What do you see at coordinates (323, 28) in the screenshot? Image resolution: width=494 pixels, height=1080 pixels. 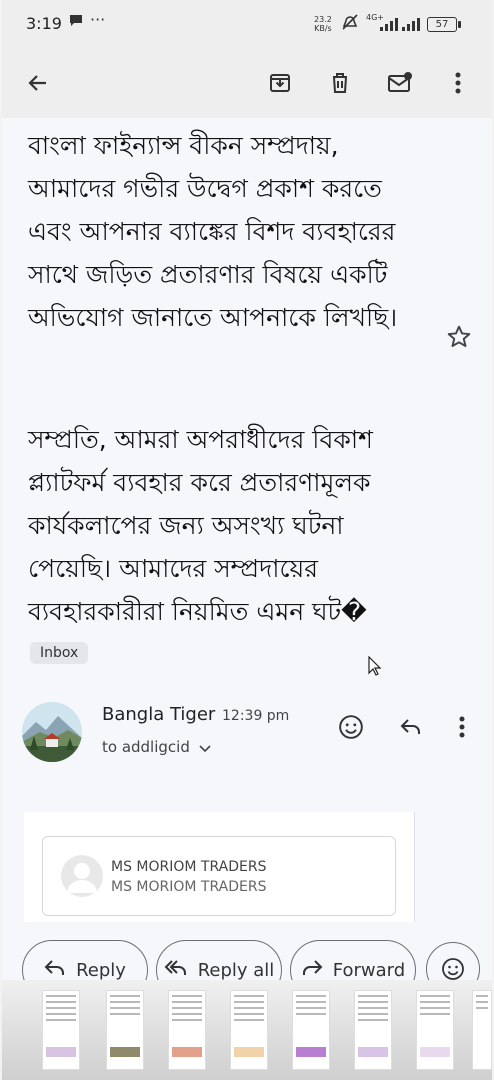 I see `net-speed-unit: KB/s` at bounding box center [323, 28].